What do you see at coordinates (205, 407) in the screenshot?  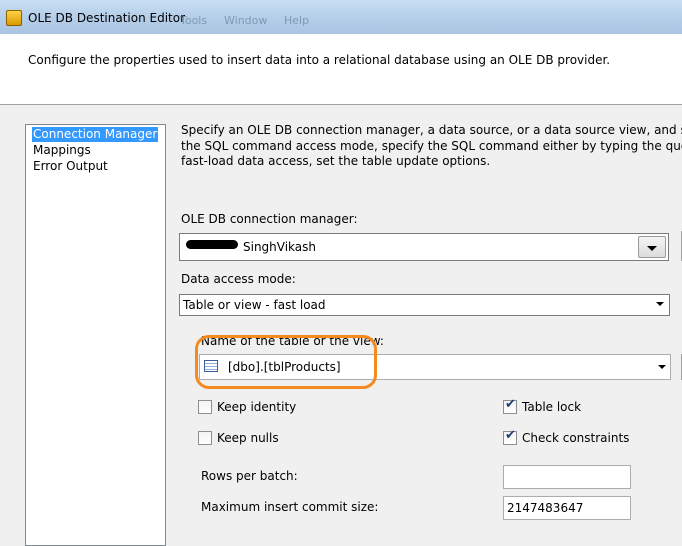 I see `keep-identity-checkbox` at bounding box center [205, 407].